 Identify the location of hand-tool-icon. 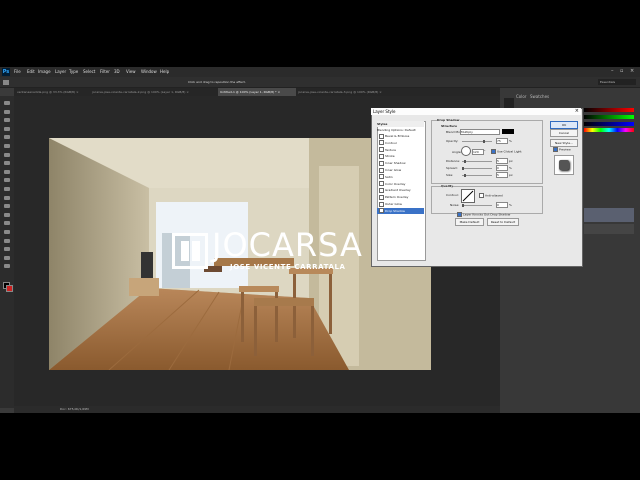
(7, 258).